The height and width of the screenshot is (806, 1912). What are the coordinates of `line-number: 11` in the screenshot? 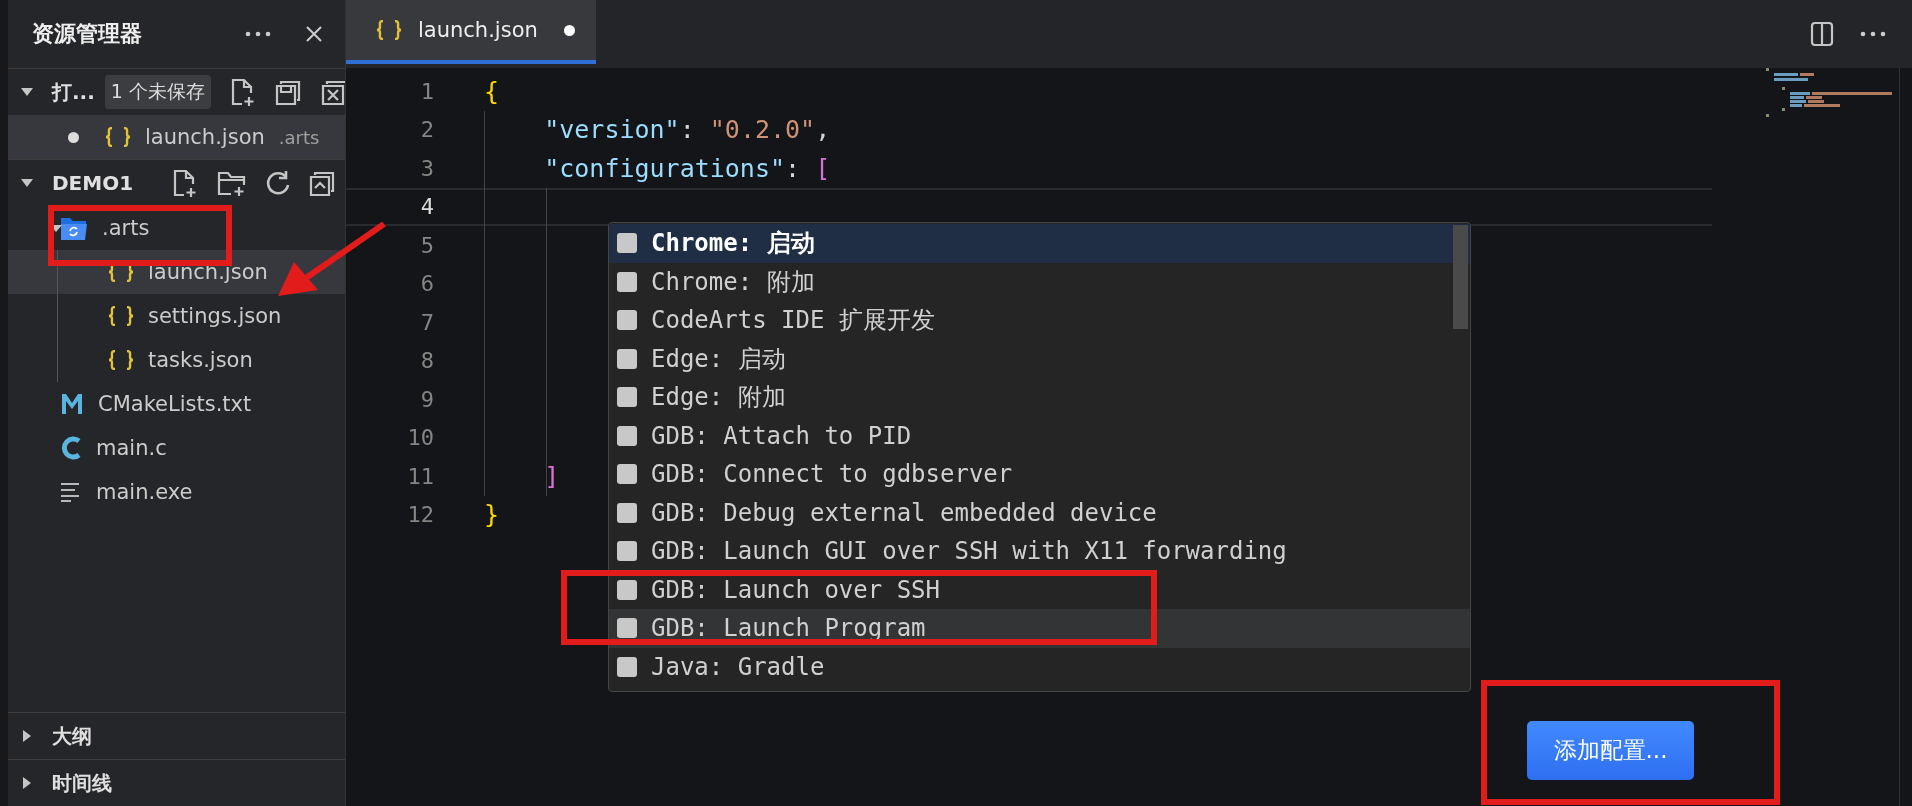 It's located at (420, 476).